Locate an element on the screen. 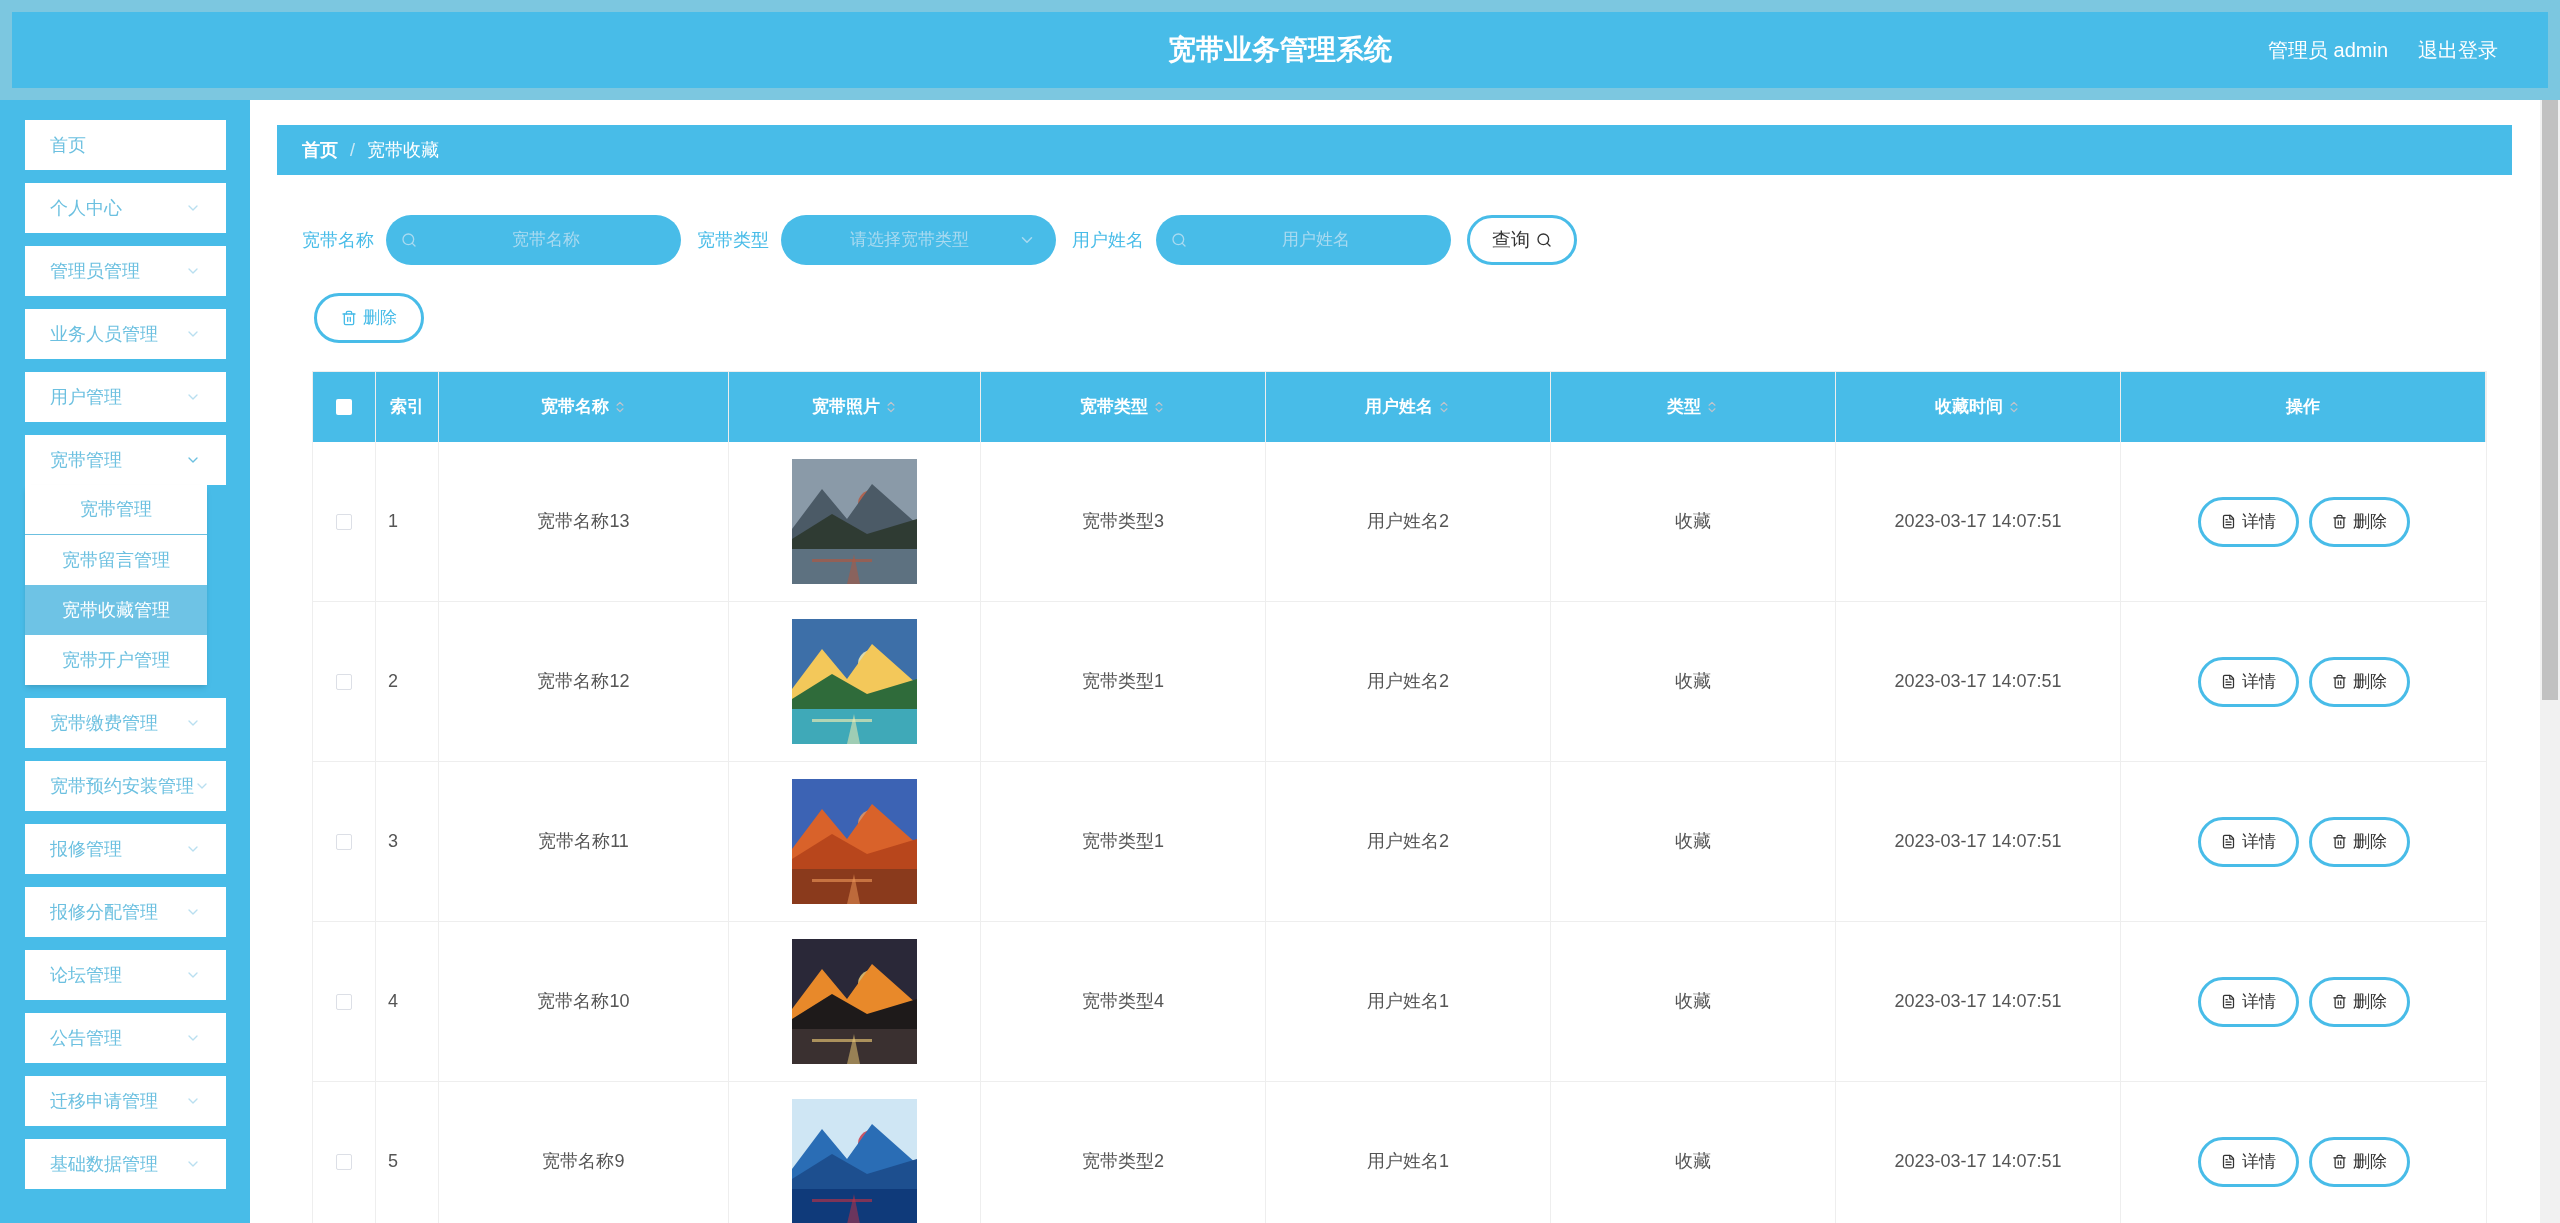 The width and height of the screenshot is (2560, 1223). query-button: 查询 is located at coordinates (1522, 240).